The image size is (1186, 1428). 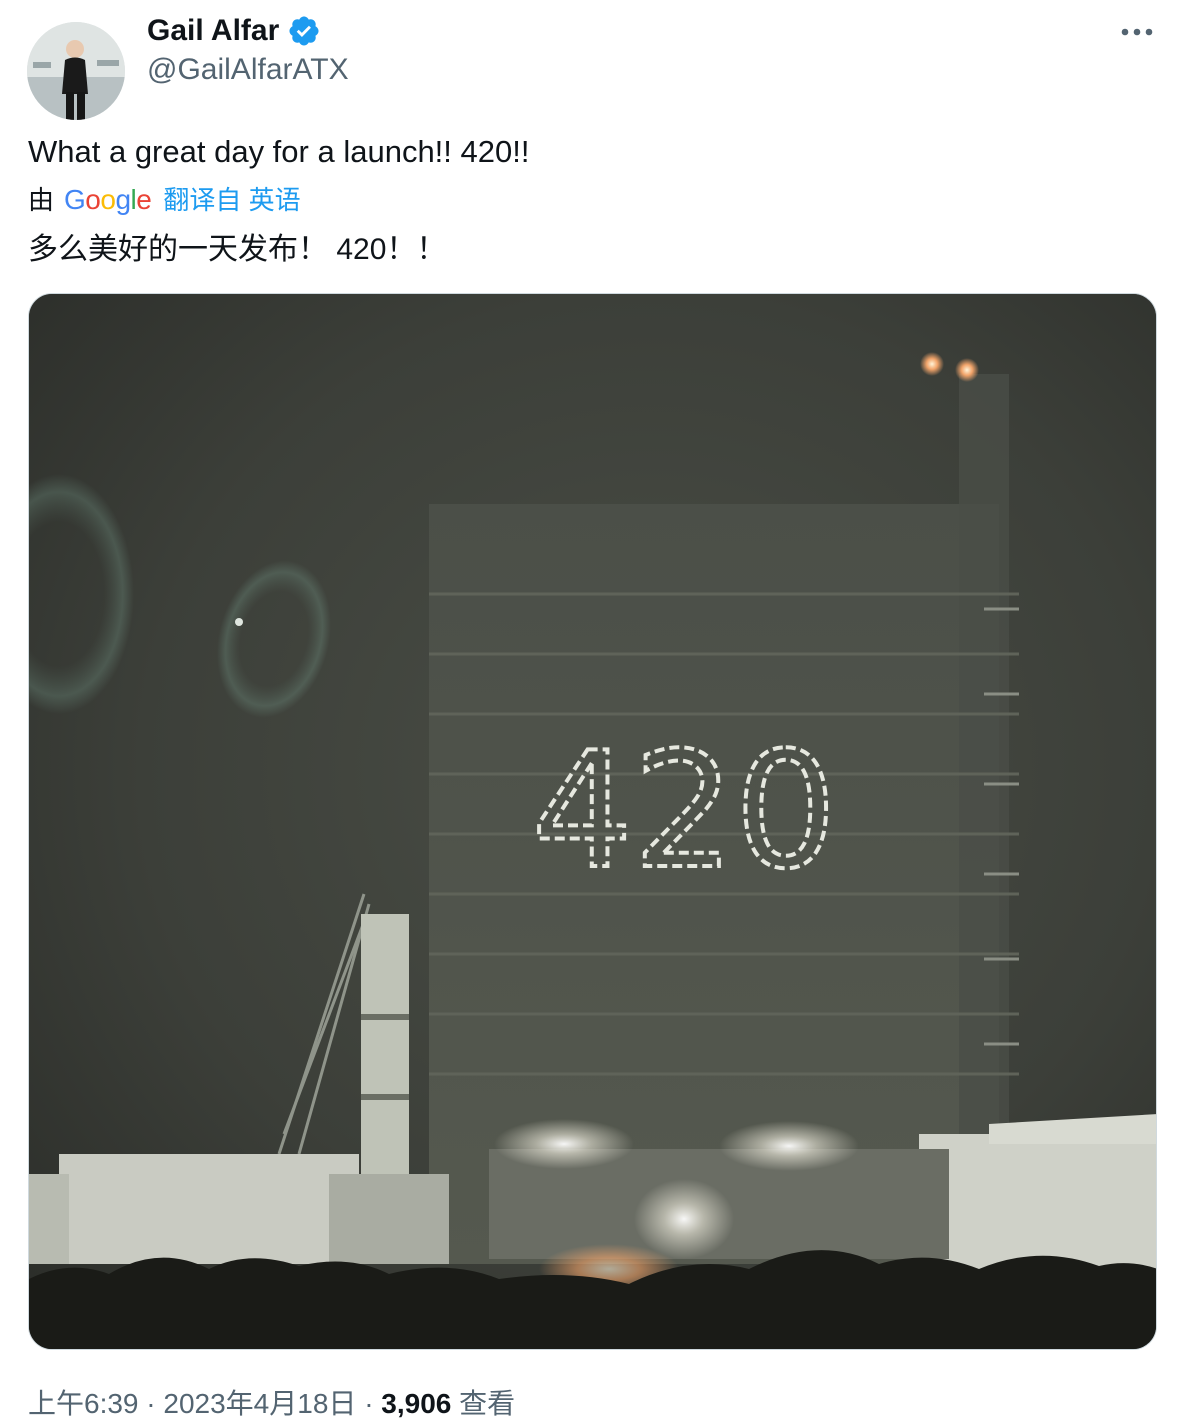 I want to click on building-420-text: 420, so click(x=683, y=810).